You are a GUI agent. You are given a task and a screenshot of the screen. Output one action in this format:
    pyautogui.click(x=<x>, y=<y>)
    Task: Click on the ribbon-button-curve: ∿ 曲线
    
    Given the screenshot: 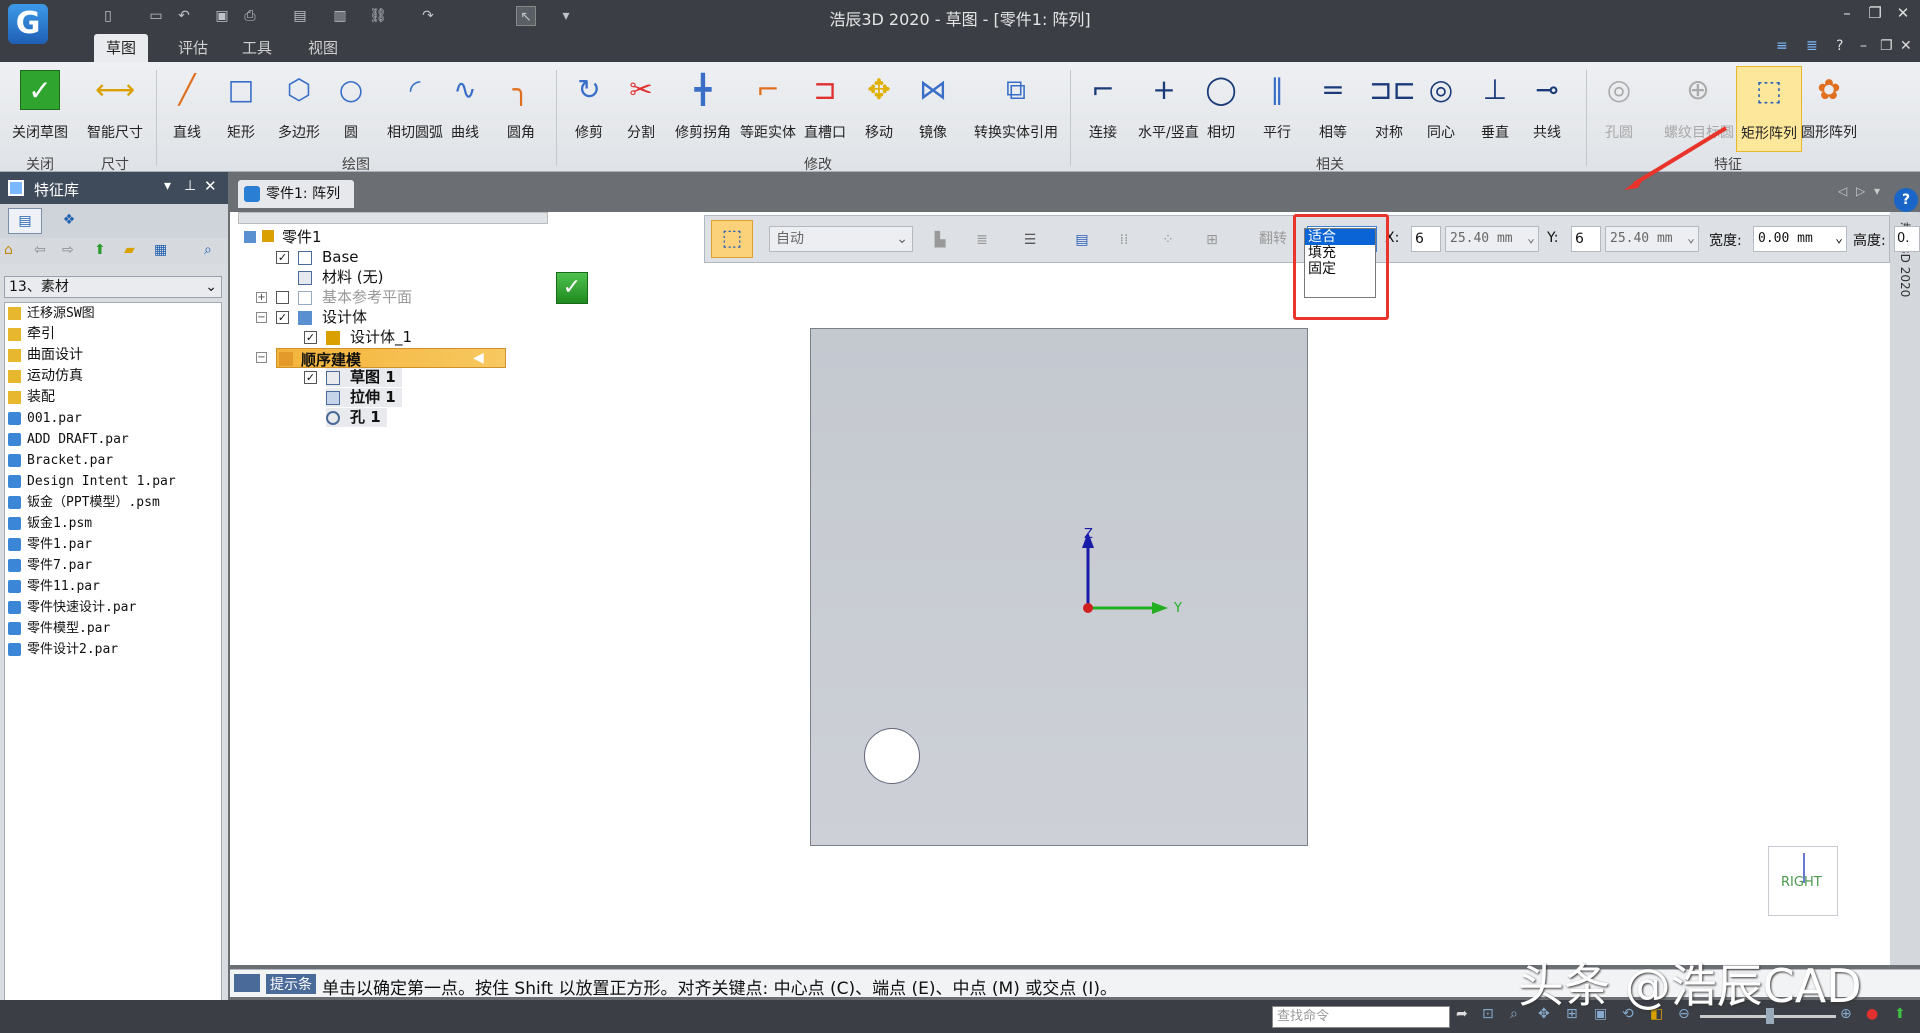 What is the action you would take?
    pyautogui.click(x=465, y=109)
    